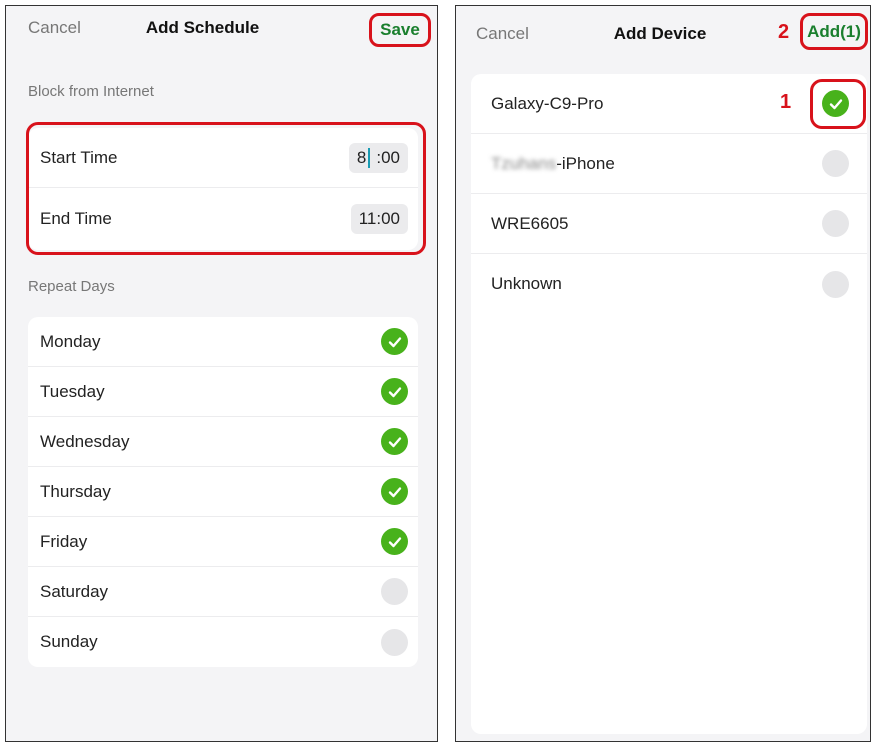 The height and width of the screenshot is (742, 877). Describe the element at coordinates (64, 541) in the screenshot. I see `day-label: Friday` at that location.